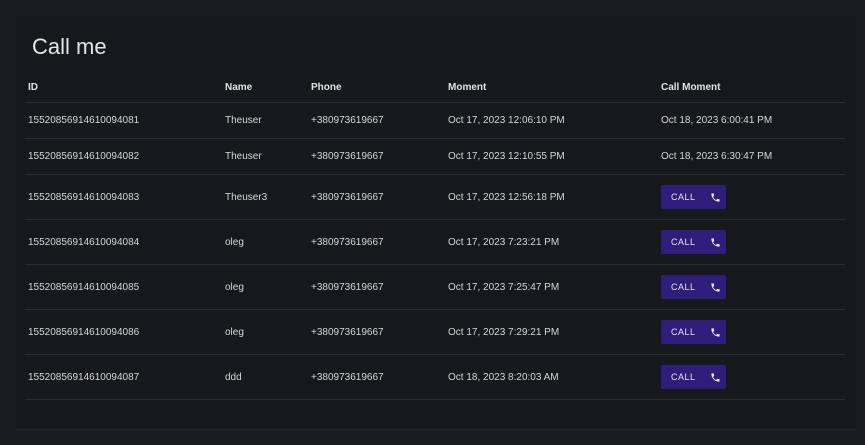 This screenshot has width=865, height=445. What do you see at coordinates (751, 87) in the screenshot?
I see `column-header-call-moment: Call Moment` at bounding box center [751, 87].